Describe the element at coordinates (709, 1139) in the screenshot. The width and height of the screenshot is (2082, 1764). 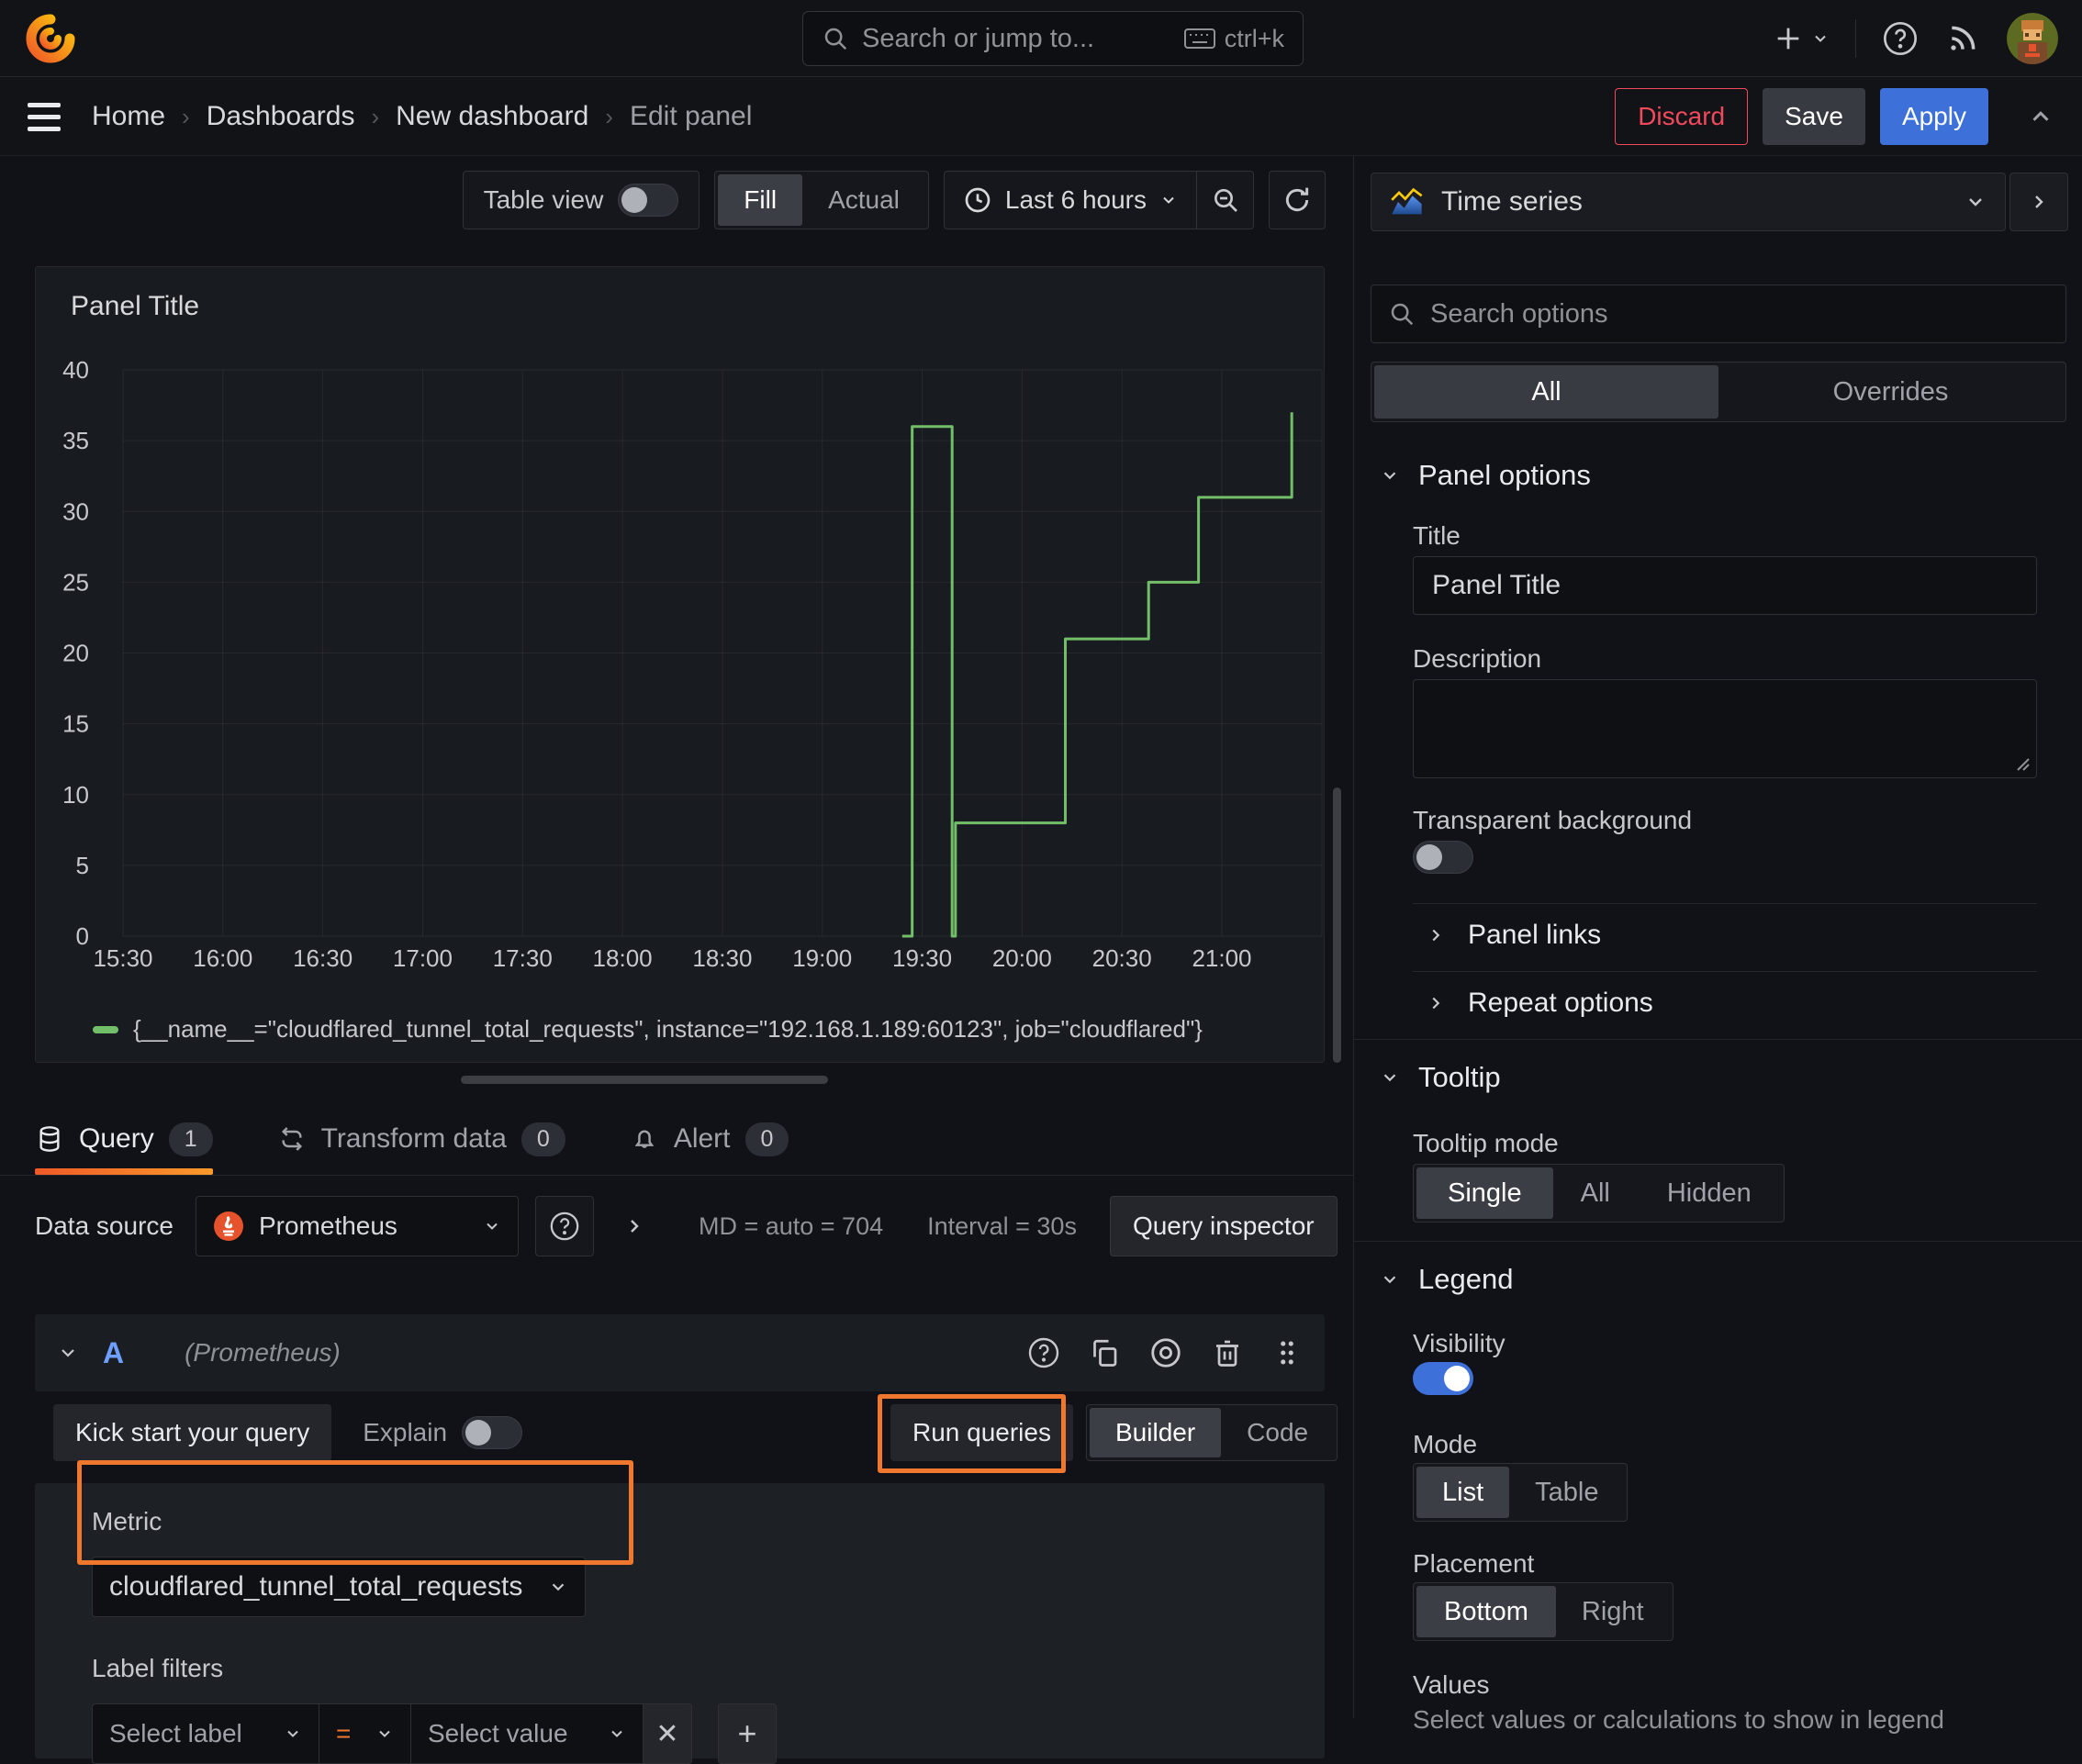
I see `tab-alert: Alert 0` at that location.